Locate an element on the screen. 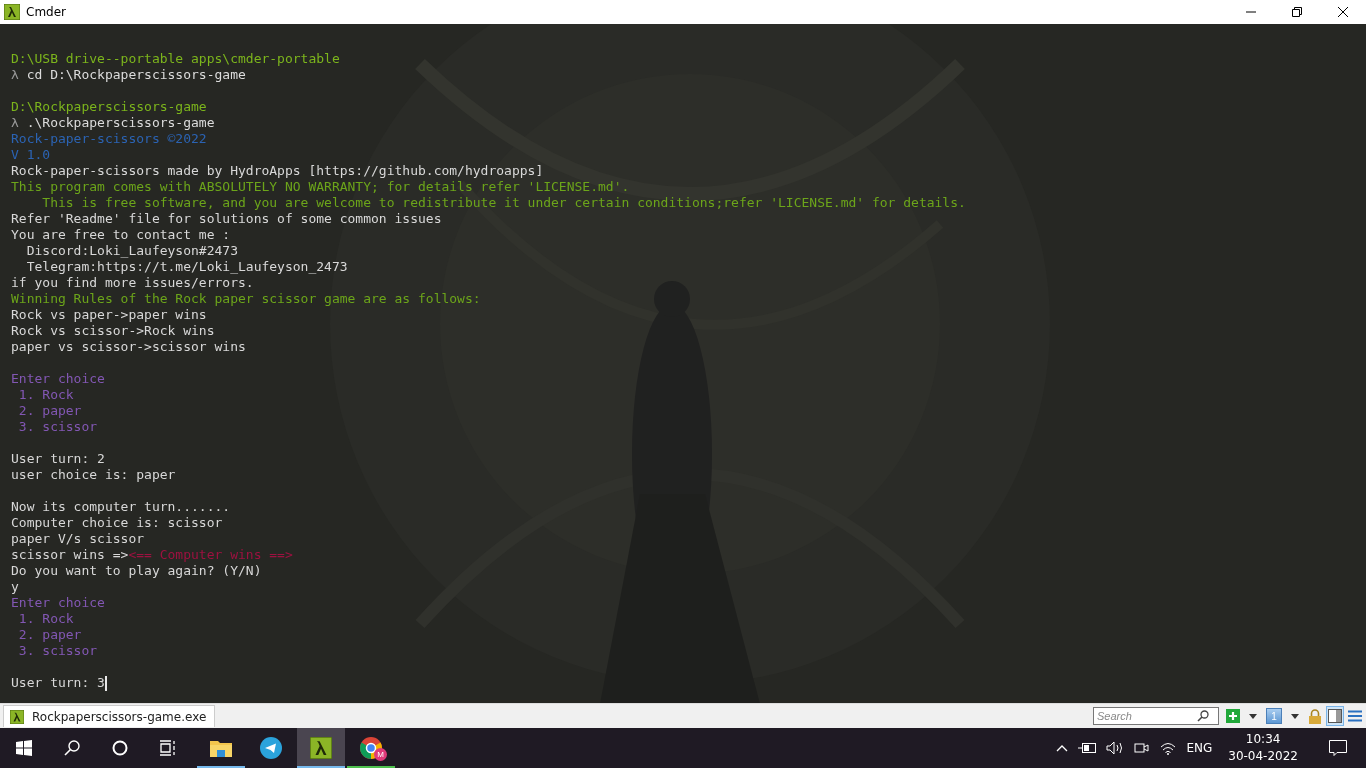 This screenshot has height=768, width=1366. restore-icon is located at coordinates (1297, 12).